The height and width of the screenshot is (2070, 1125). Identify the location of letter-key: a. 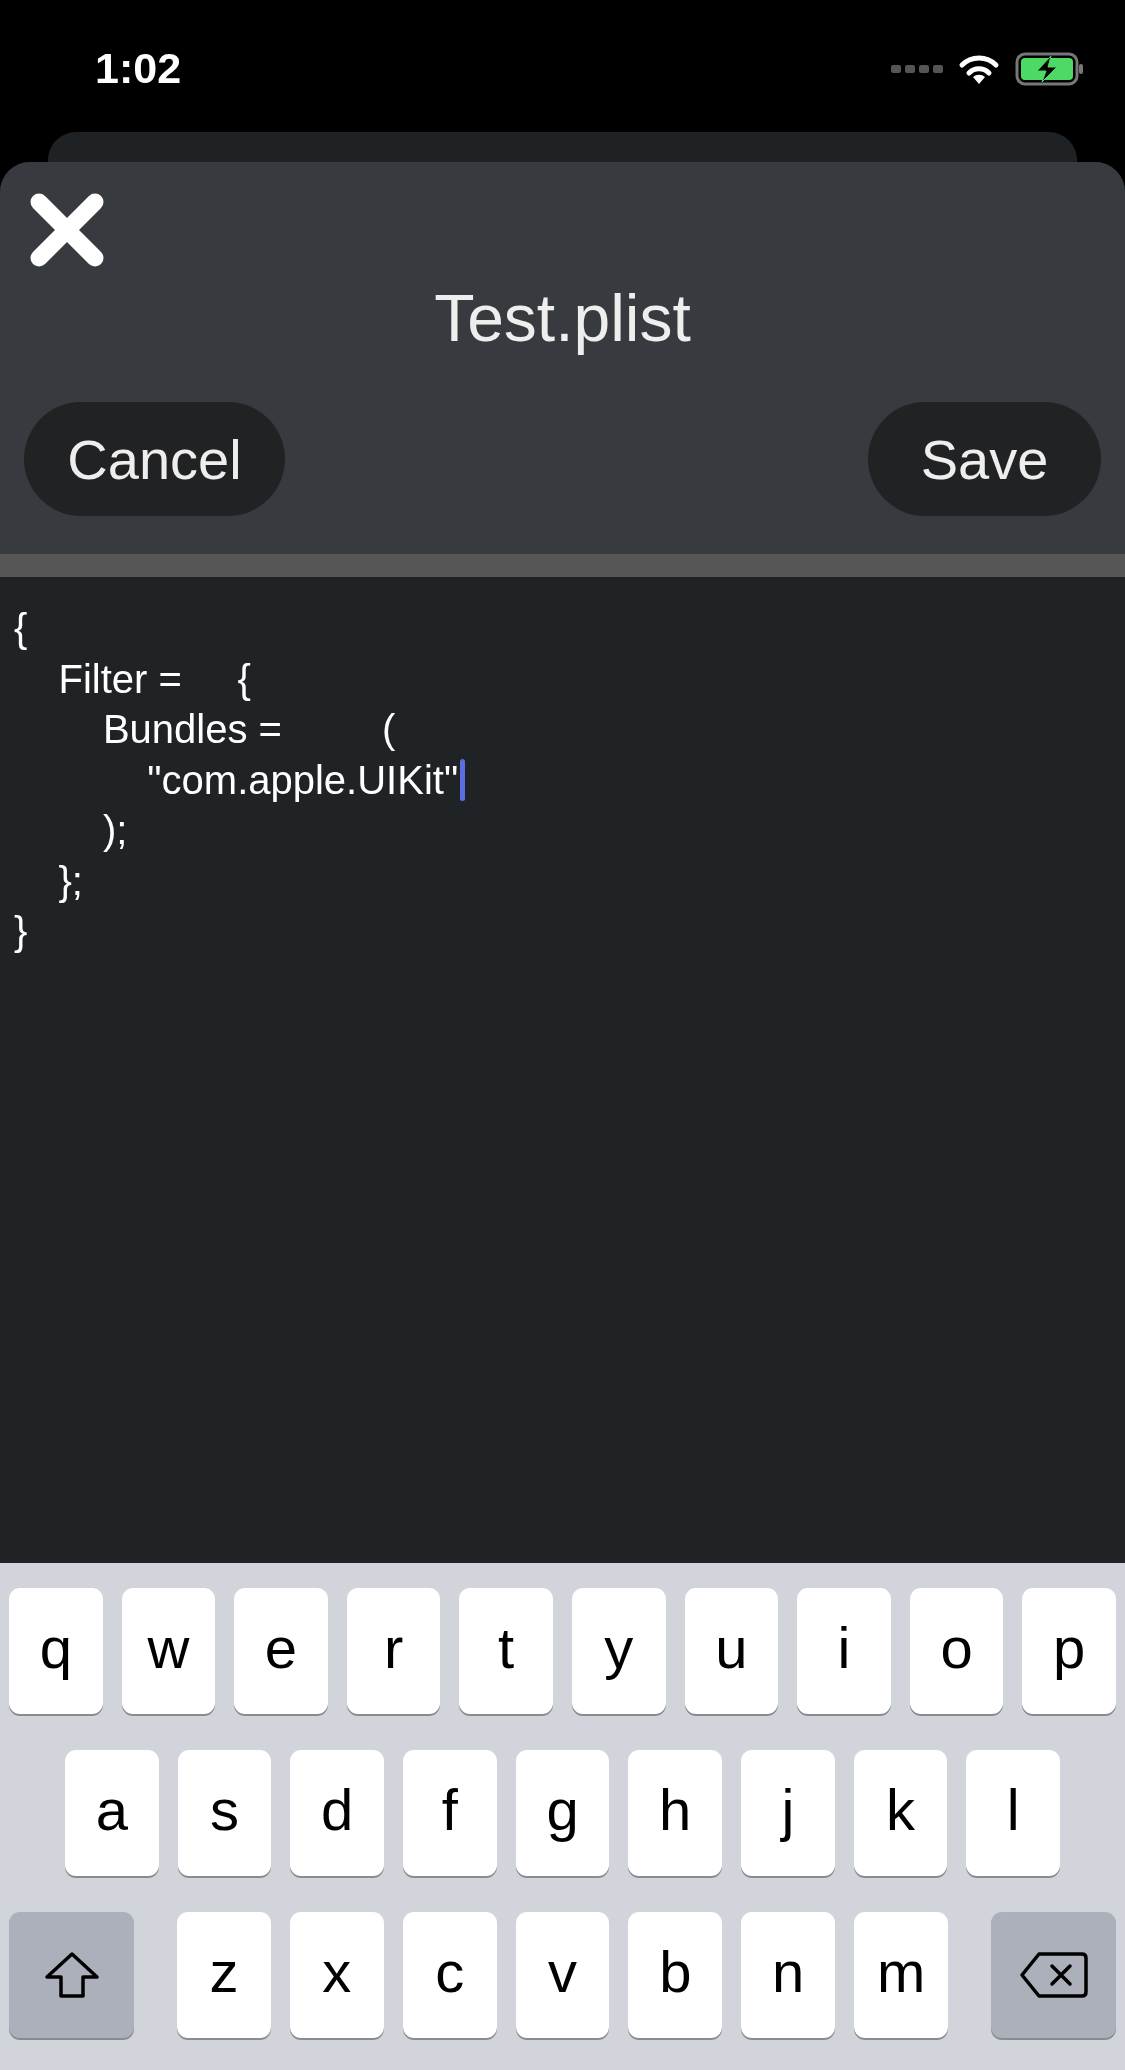
(112, 1813).